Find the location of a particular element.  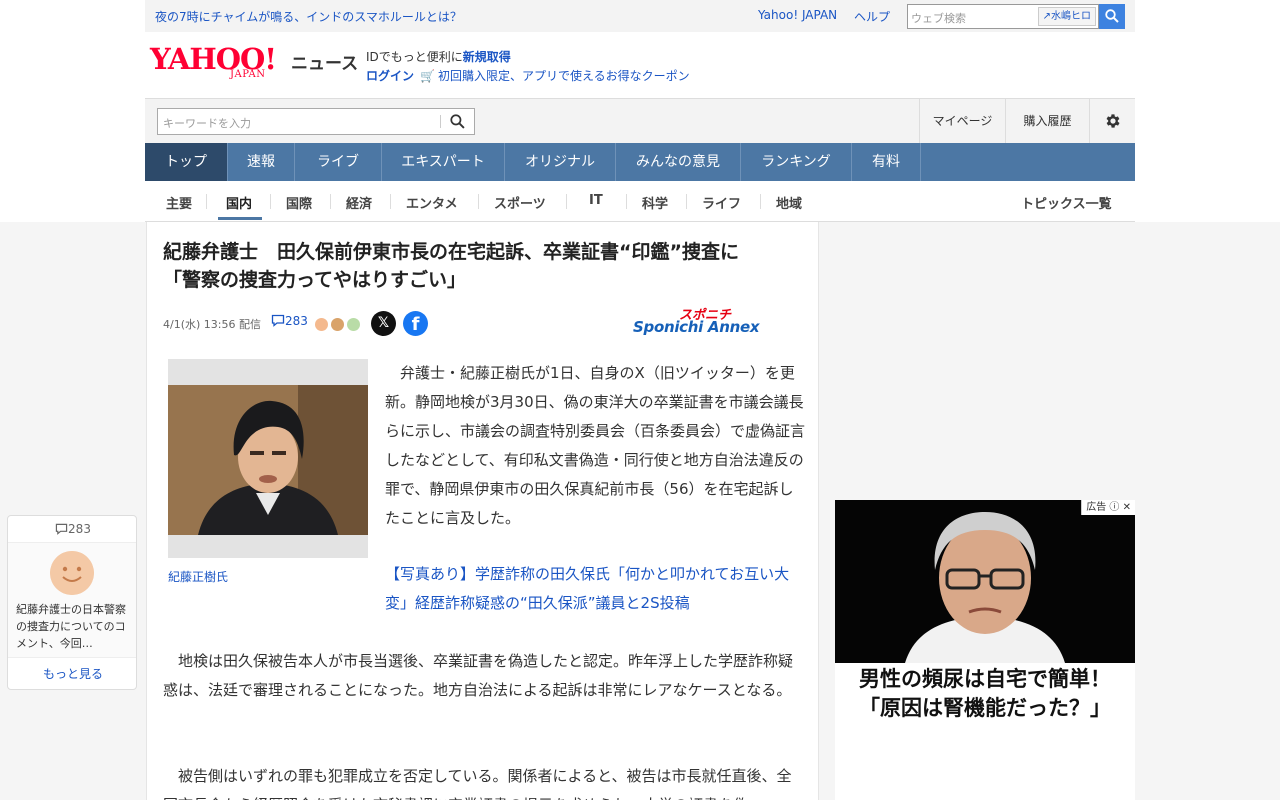

widget-comment-count-value: 283 is located at coordinates (79, 529).